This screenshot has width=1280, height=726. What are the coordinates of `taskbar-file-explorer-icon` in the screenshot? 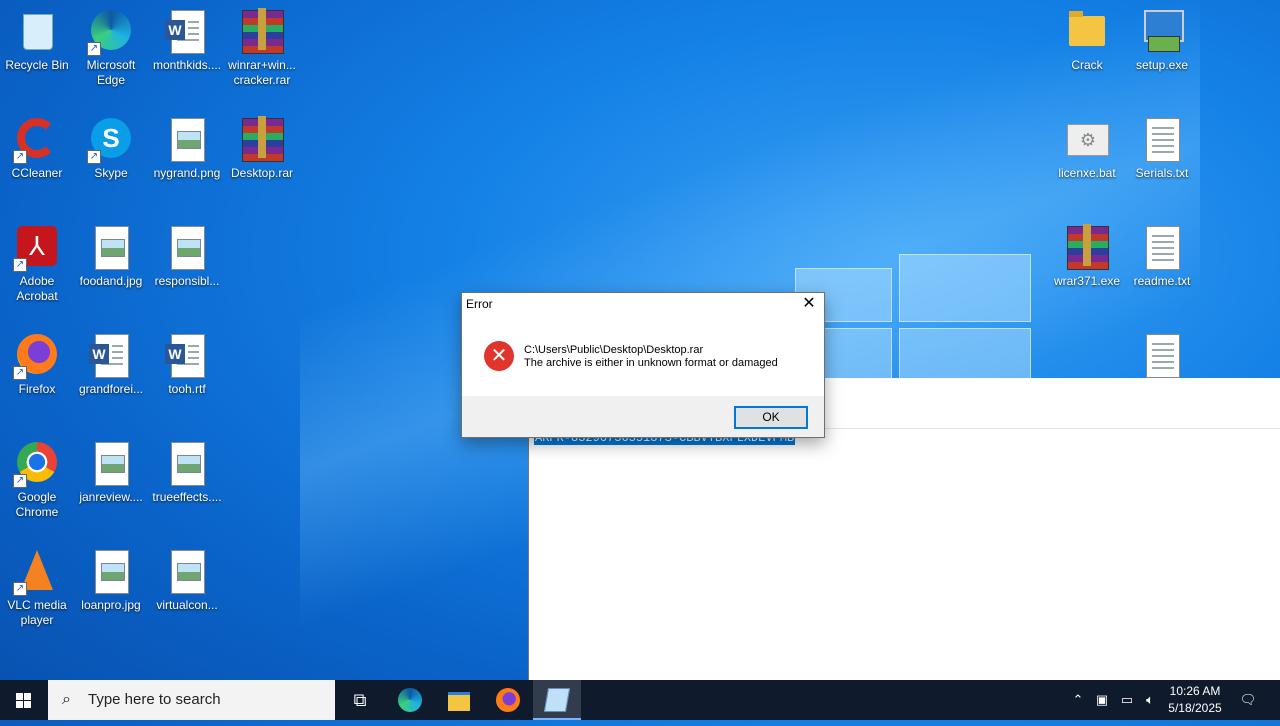 It's located at (459, 700).